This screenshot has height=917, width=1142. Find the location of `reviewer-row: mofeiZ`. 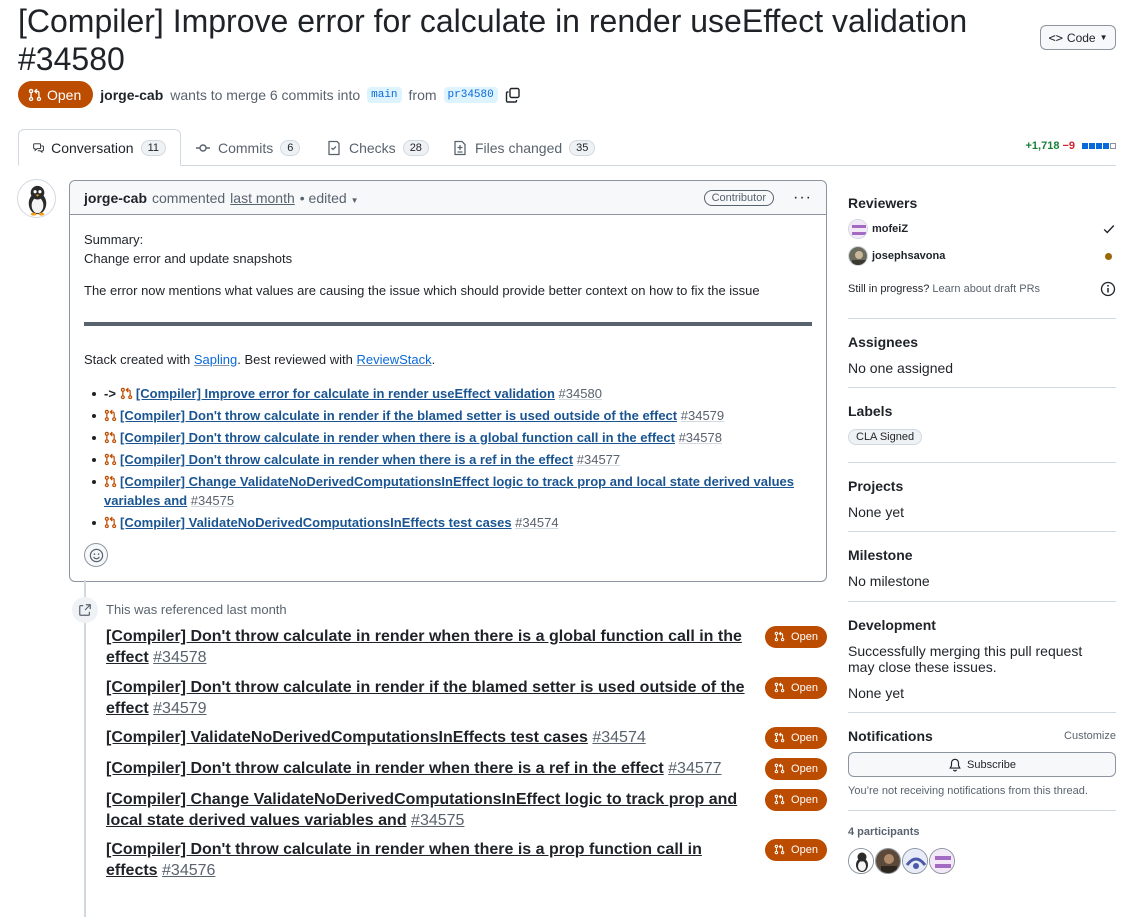

reviewer-row: mofeiZ is located at coordinates (982, 229).